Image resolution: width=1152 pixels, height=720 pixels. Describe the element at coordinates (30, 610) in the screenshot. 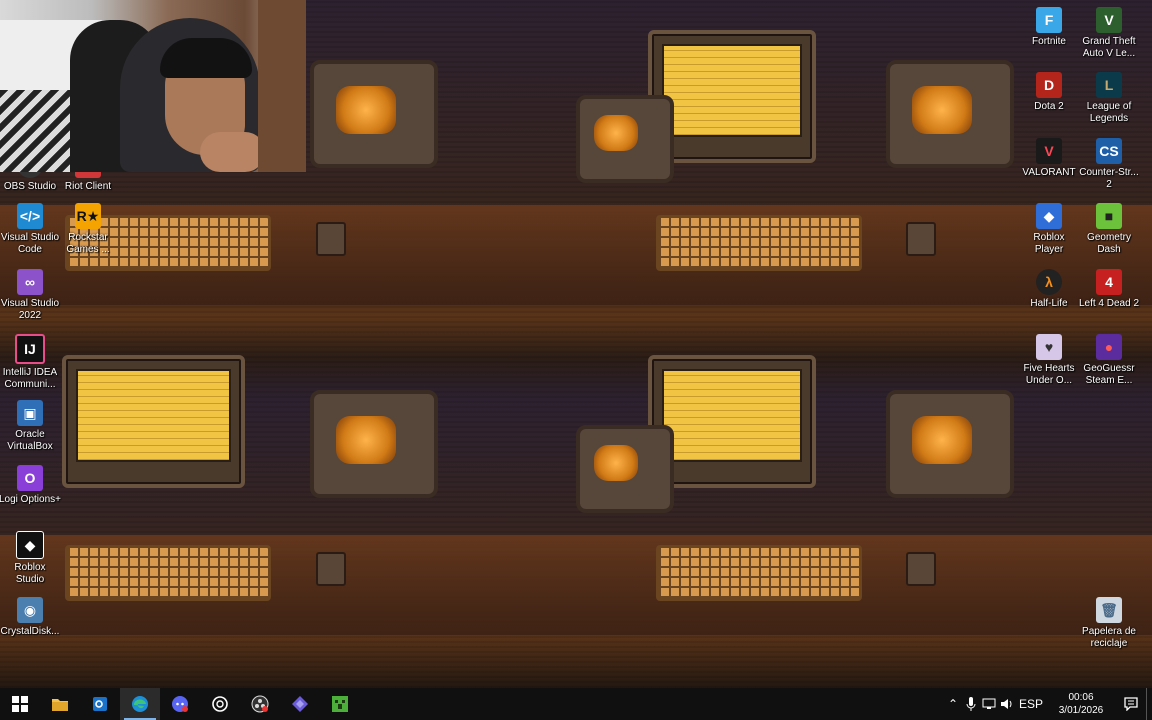

I see `crystaldisk-icon: ◉` at that location.